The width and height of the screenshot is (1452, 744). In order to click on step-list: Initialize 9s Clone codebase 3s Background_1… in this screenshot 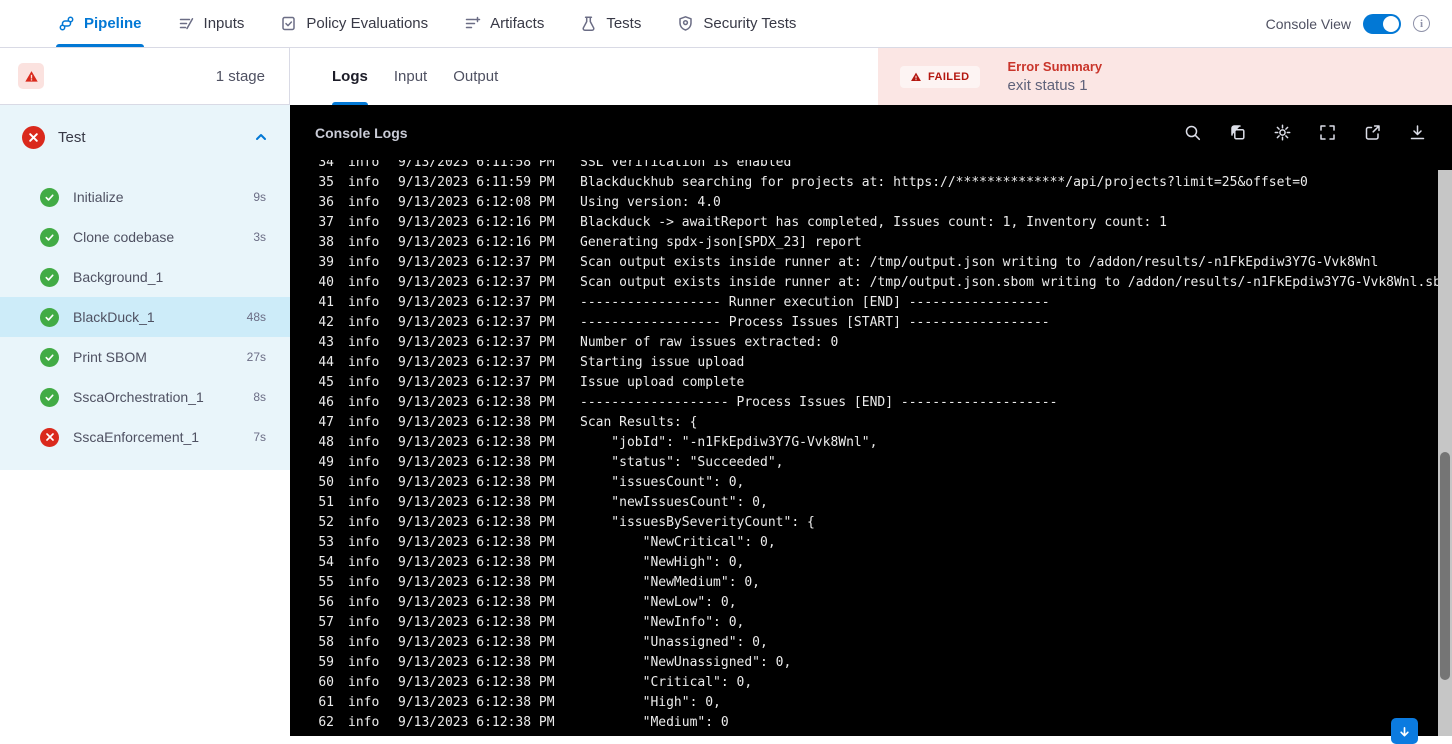, I will do `click(145, 313)`.